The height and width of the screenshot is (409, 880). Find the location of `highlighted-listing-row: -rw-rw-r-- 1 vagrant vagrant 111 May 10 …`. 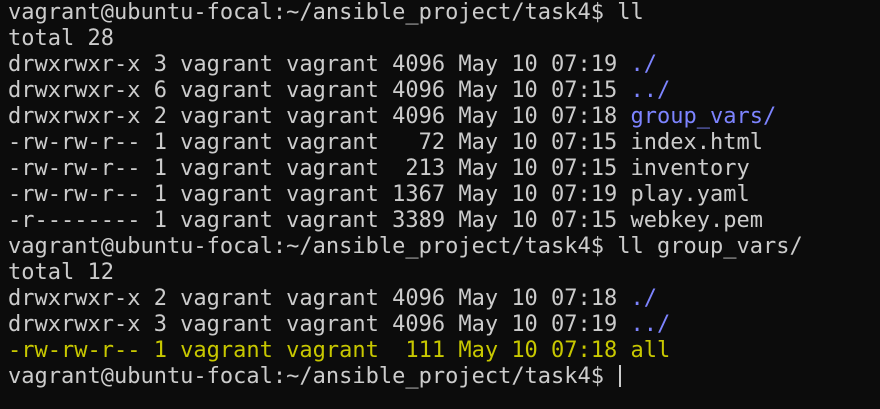

highlighted-listing-row: -rw-rw-r-- 1 vagrant vagrant 111 May 10 … is located at coordinates (339, 350).